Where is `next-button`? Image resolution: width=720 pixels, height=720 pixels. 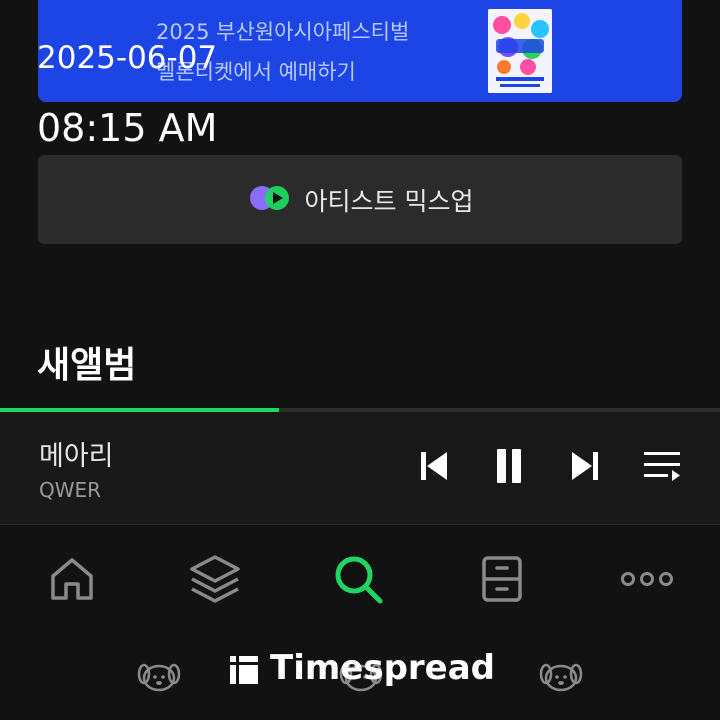 next-button is located at coordinates (585, 466).